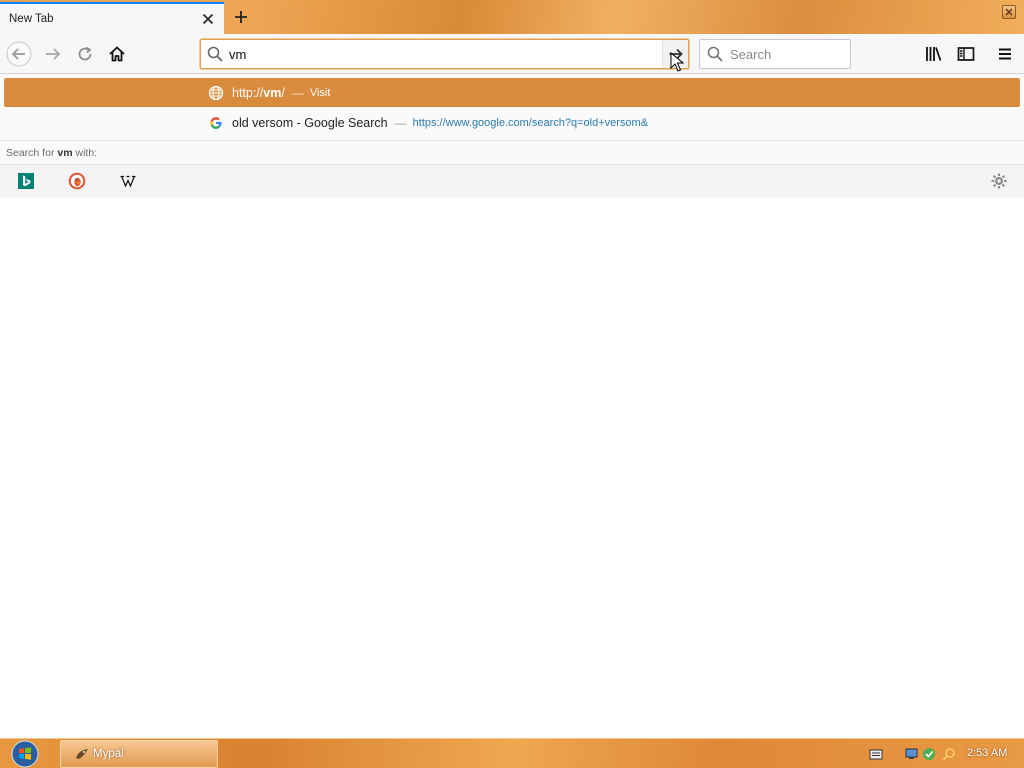  Describe the element at coordinates (272, 92) in the screenshot. I see `visit-url-match: vm` at that location.